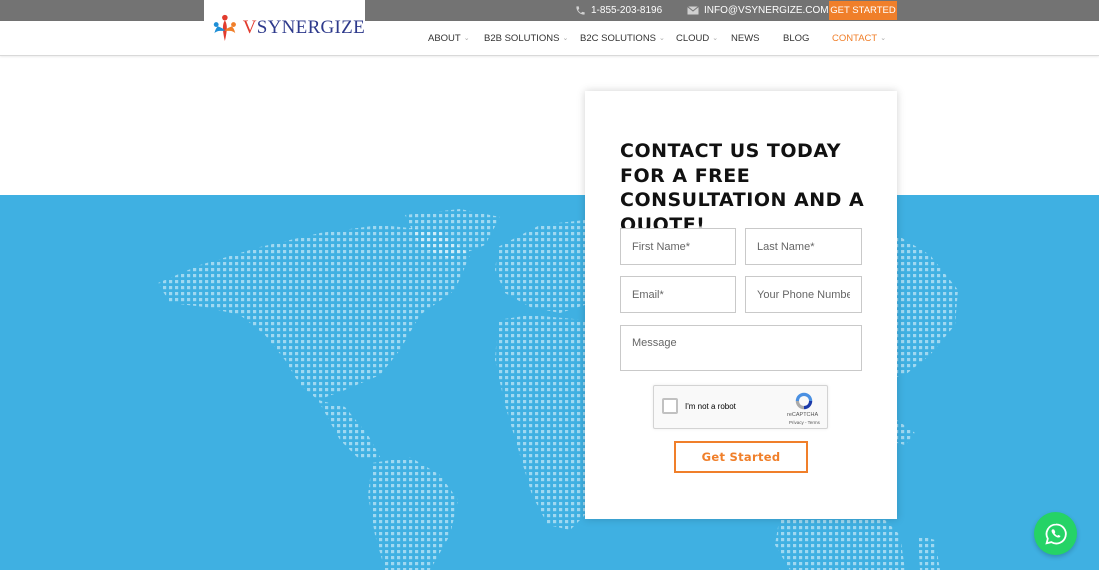 The width and height of the screenshot is (1099, 570). I want to click on logo-wordmark: VSYNERGIZE, so click(303, 27).